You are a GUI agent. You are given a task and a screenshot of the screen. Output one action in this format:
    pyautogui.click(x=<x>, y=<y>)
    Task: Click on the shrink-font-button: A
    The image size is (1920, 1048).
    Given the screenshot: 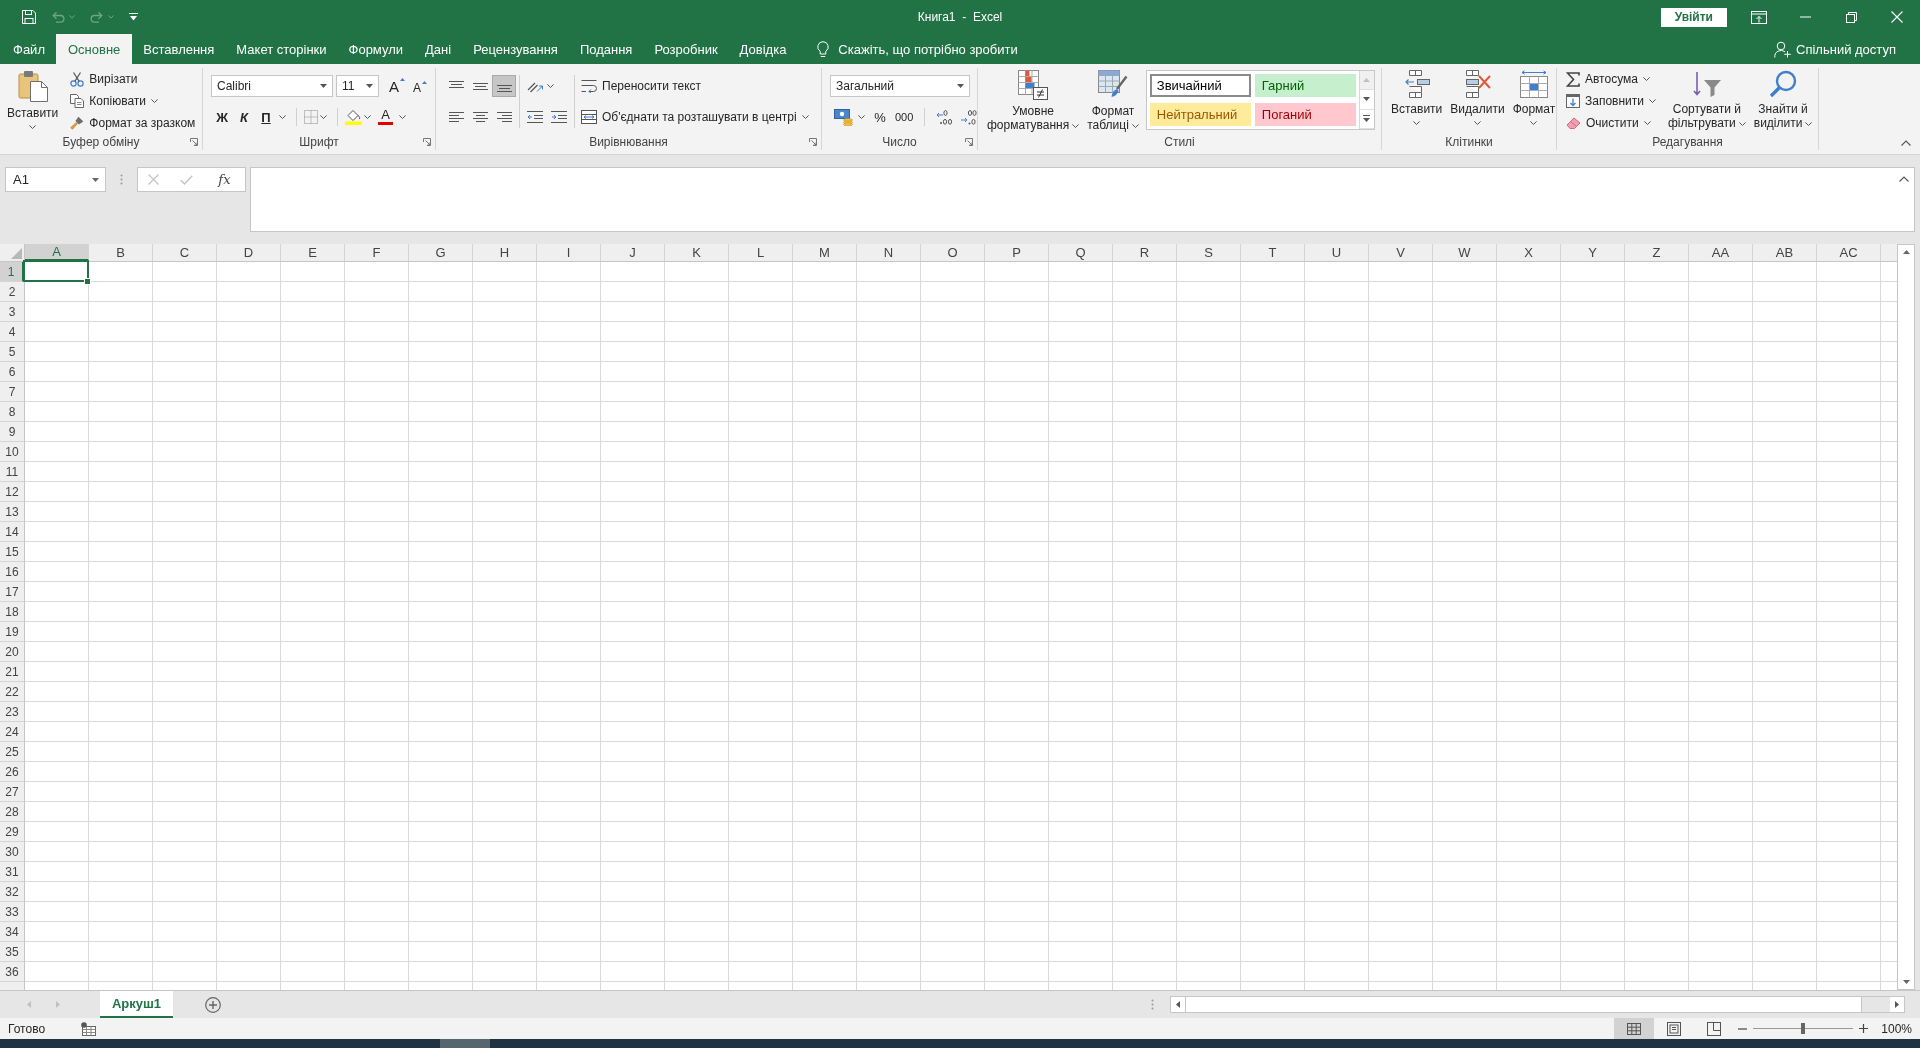 What is the action you would take?
    pyautogui.click(x=420, y=86)
    